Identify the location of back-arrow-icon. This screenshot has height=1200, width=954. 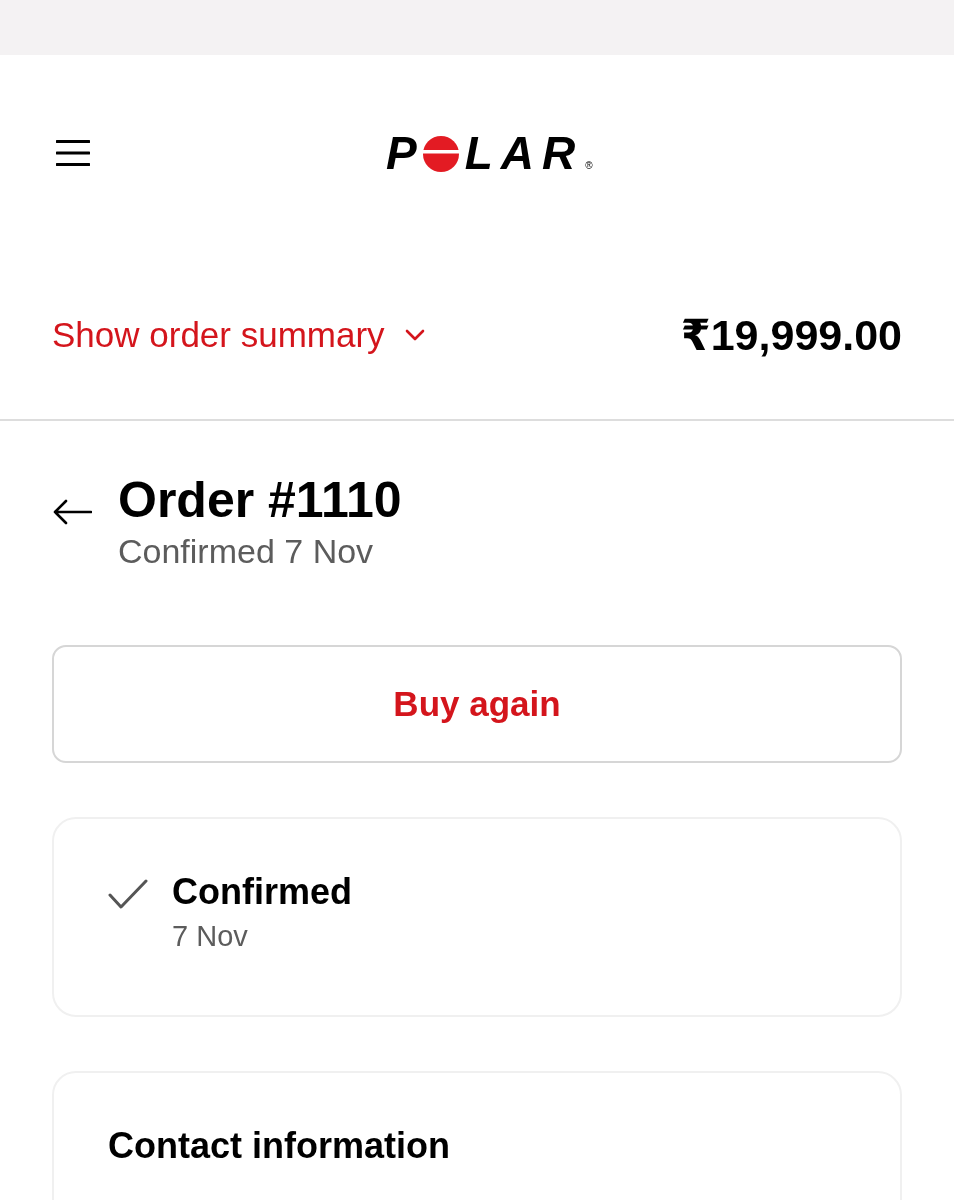
(72, 512).